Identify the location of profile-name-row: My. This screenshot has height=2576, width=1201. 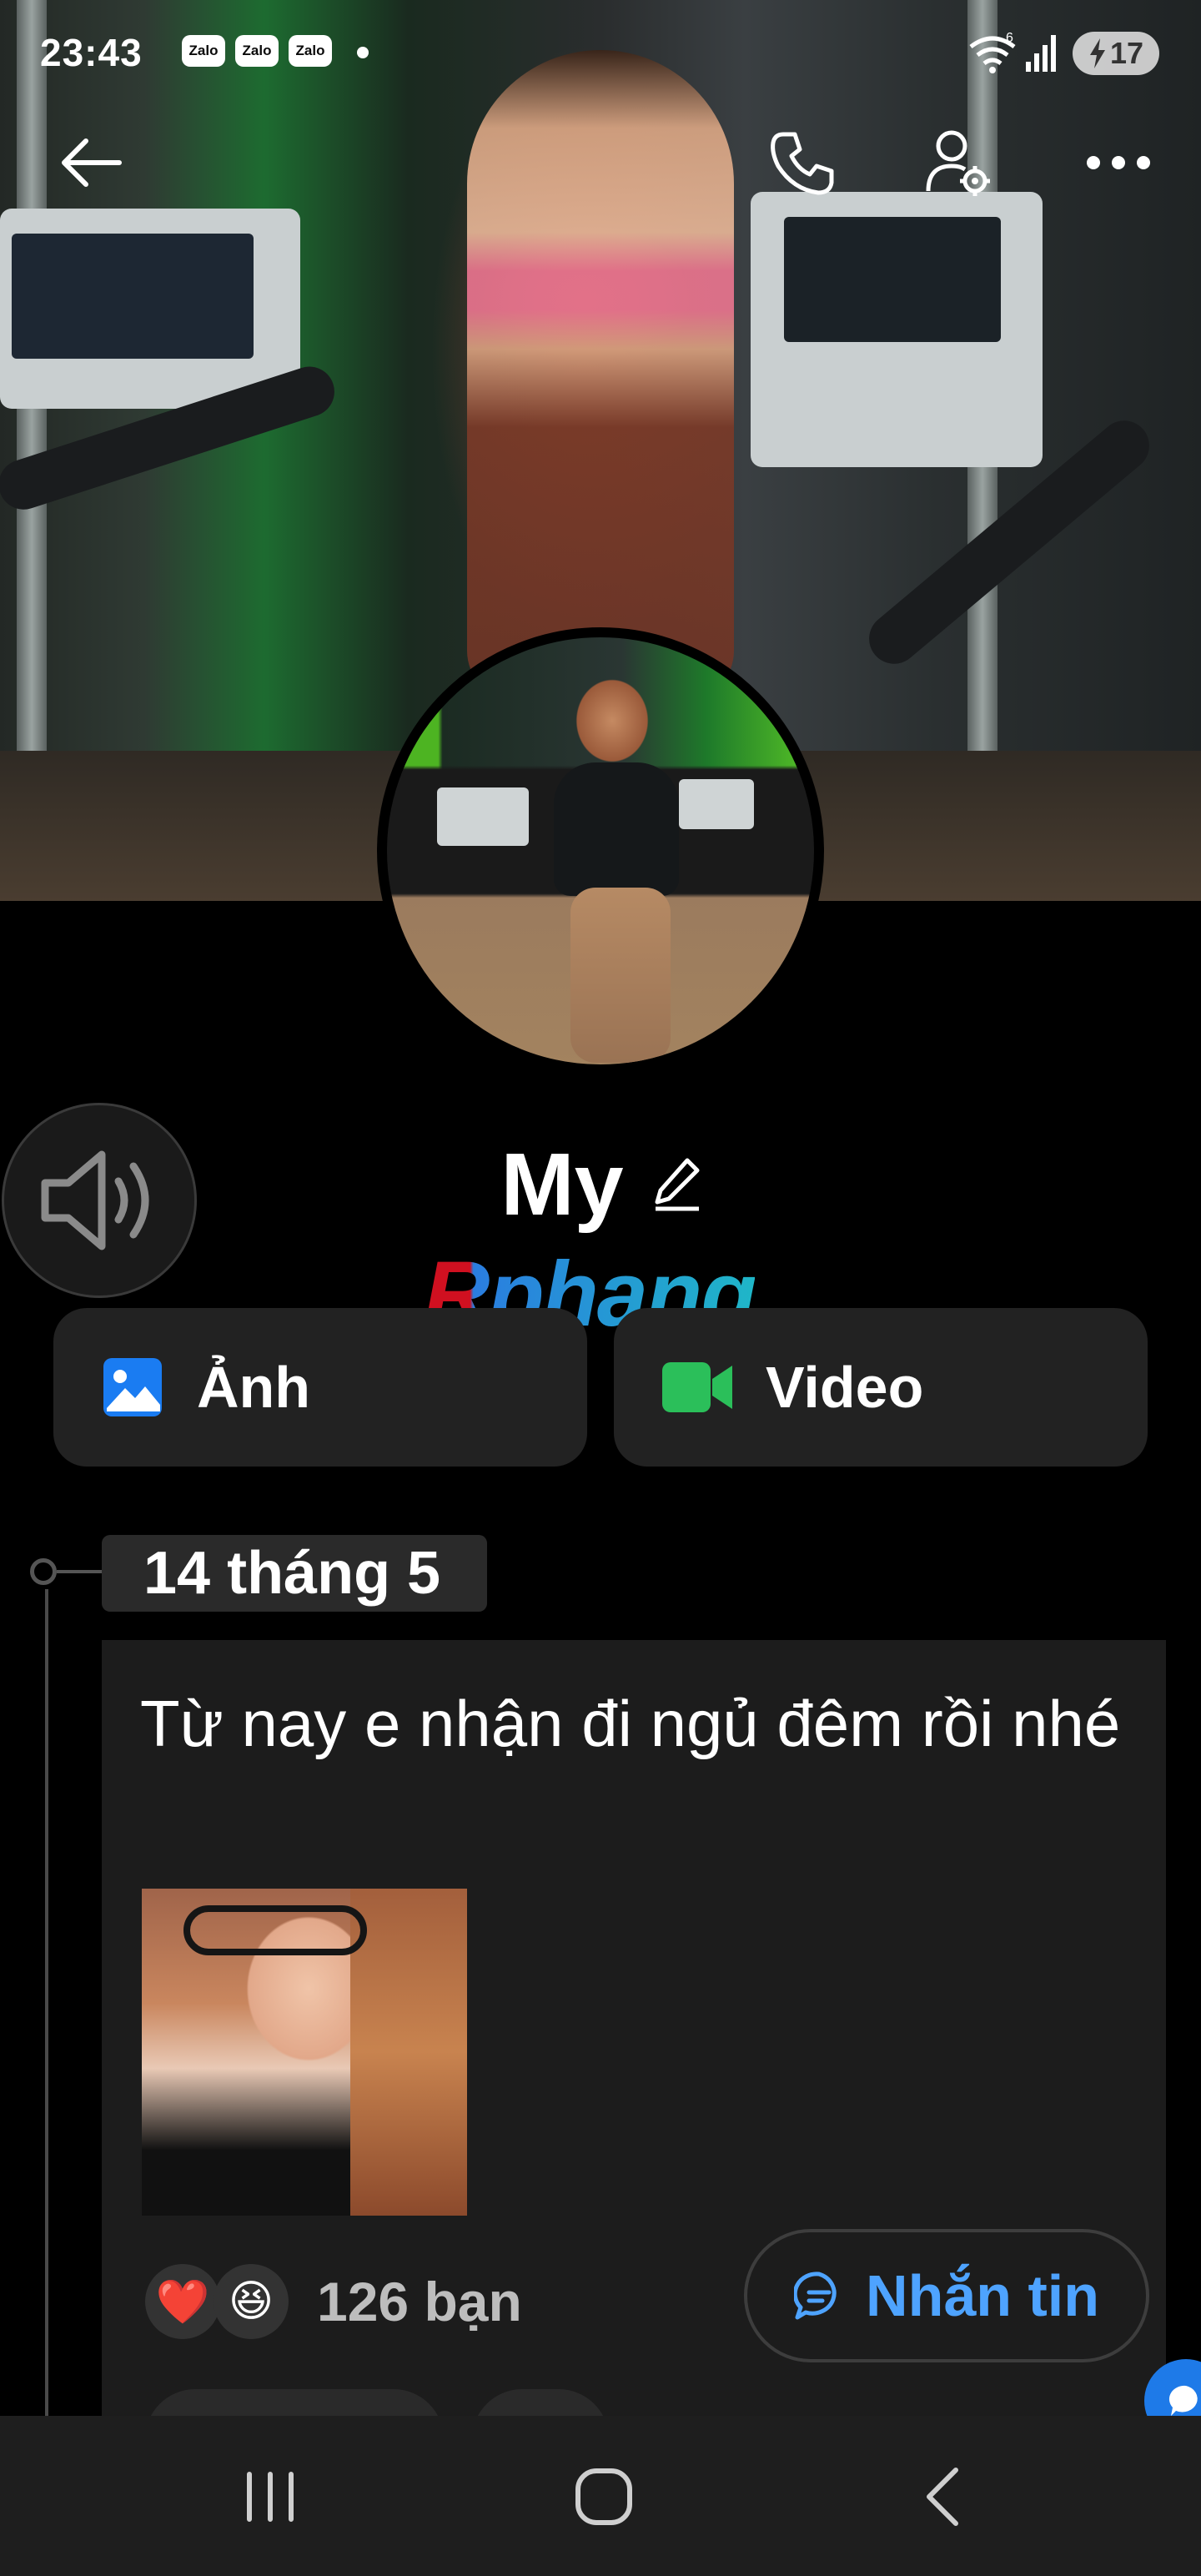
(601, 1185).